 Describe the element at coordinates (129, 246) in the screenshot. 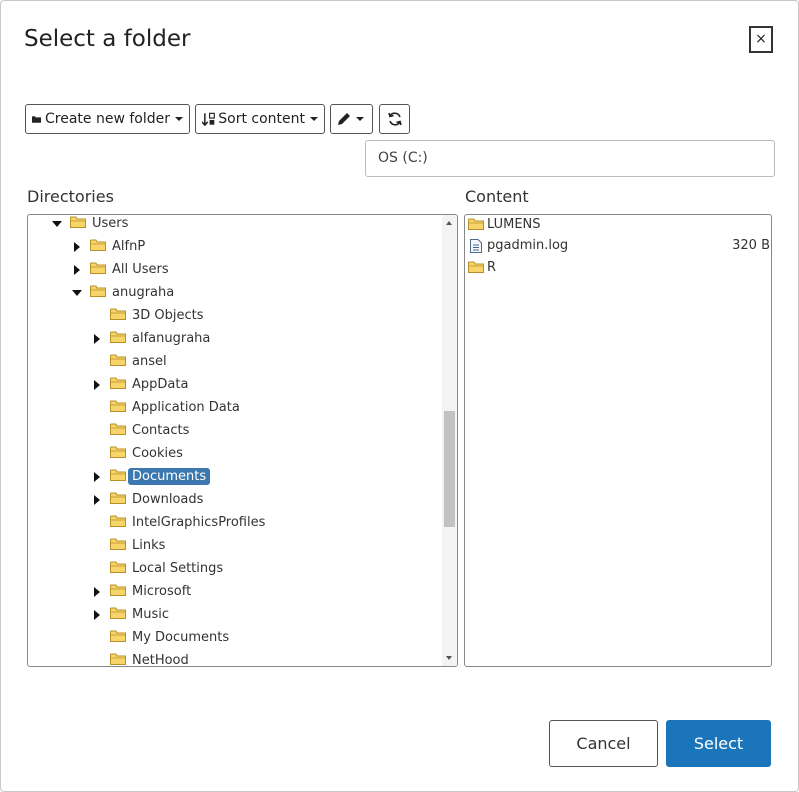

I see `tree-item-label: AlfnP` at that location.